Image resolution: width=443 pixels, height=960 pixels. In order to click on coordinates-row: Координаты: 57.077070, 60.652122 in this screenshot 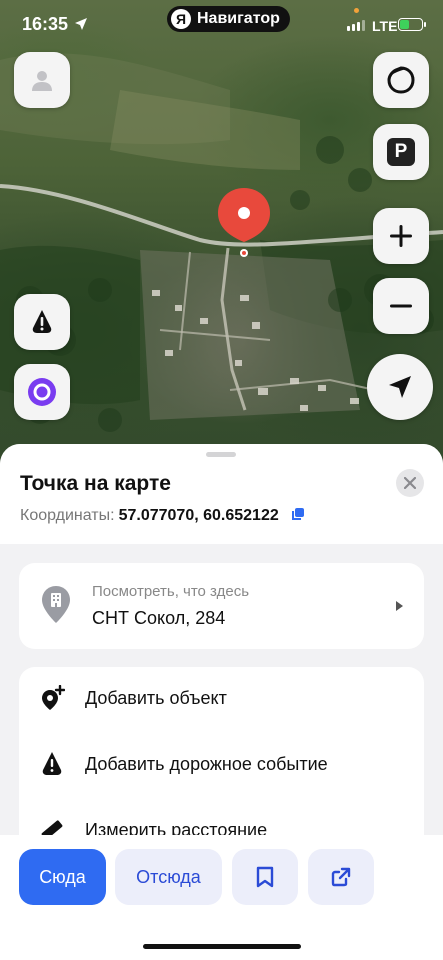, I will do `click(162, 516)`.